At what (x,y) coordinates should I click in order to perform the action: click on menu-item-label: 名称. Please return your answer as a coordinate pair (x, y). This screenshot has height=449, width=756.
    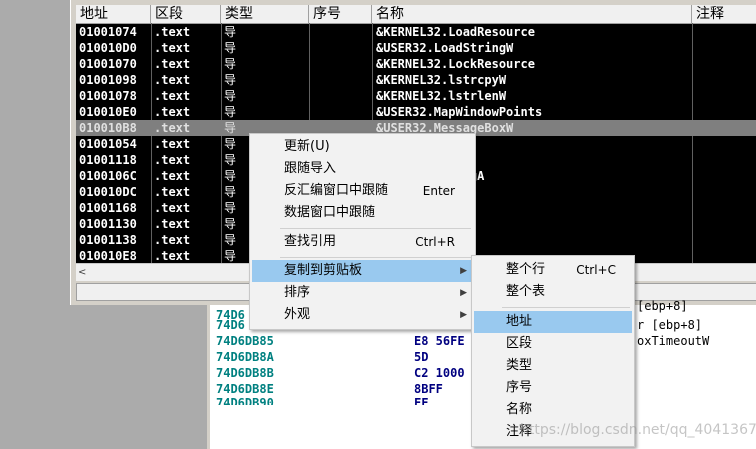
    Looking at the image, I should click on (519, 409).